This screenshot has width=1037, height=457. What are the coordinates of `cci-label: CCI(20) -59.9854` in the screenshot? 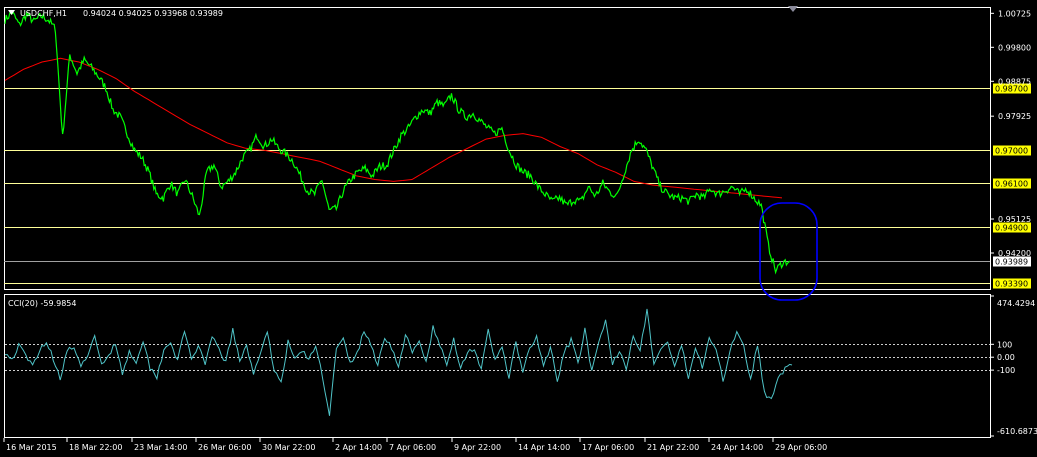 It's located at (42, 303).